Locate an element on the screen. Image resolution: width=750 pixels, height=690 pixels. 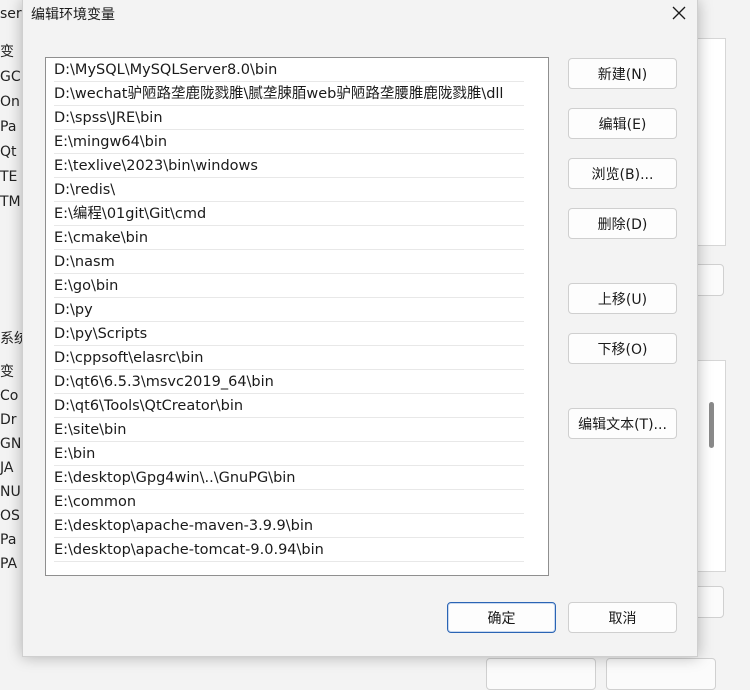
background-user-var: TM is located at coordinates (11, 202).